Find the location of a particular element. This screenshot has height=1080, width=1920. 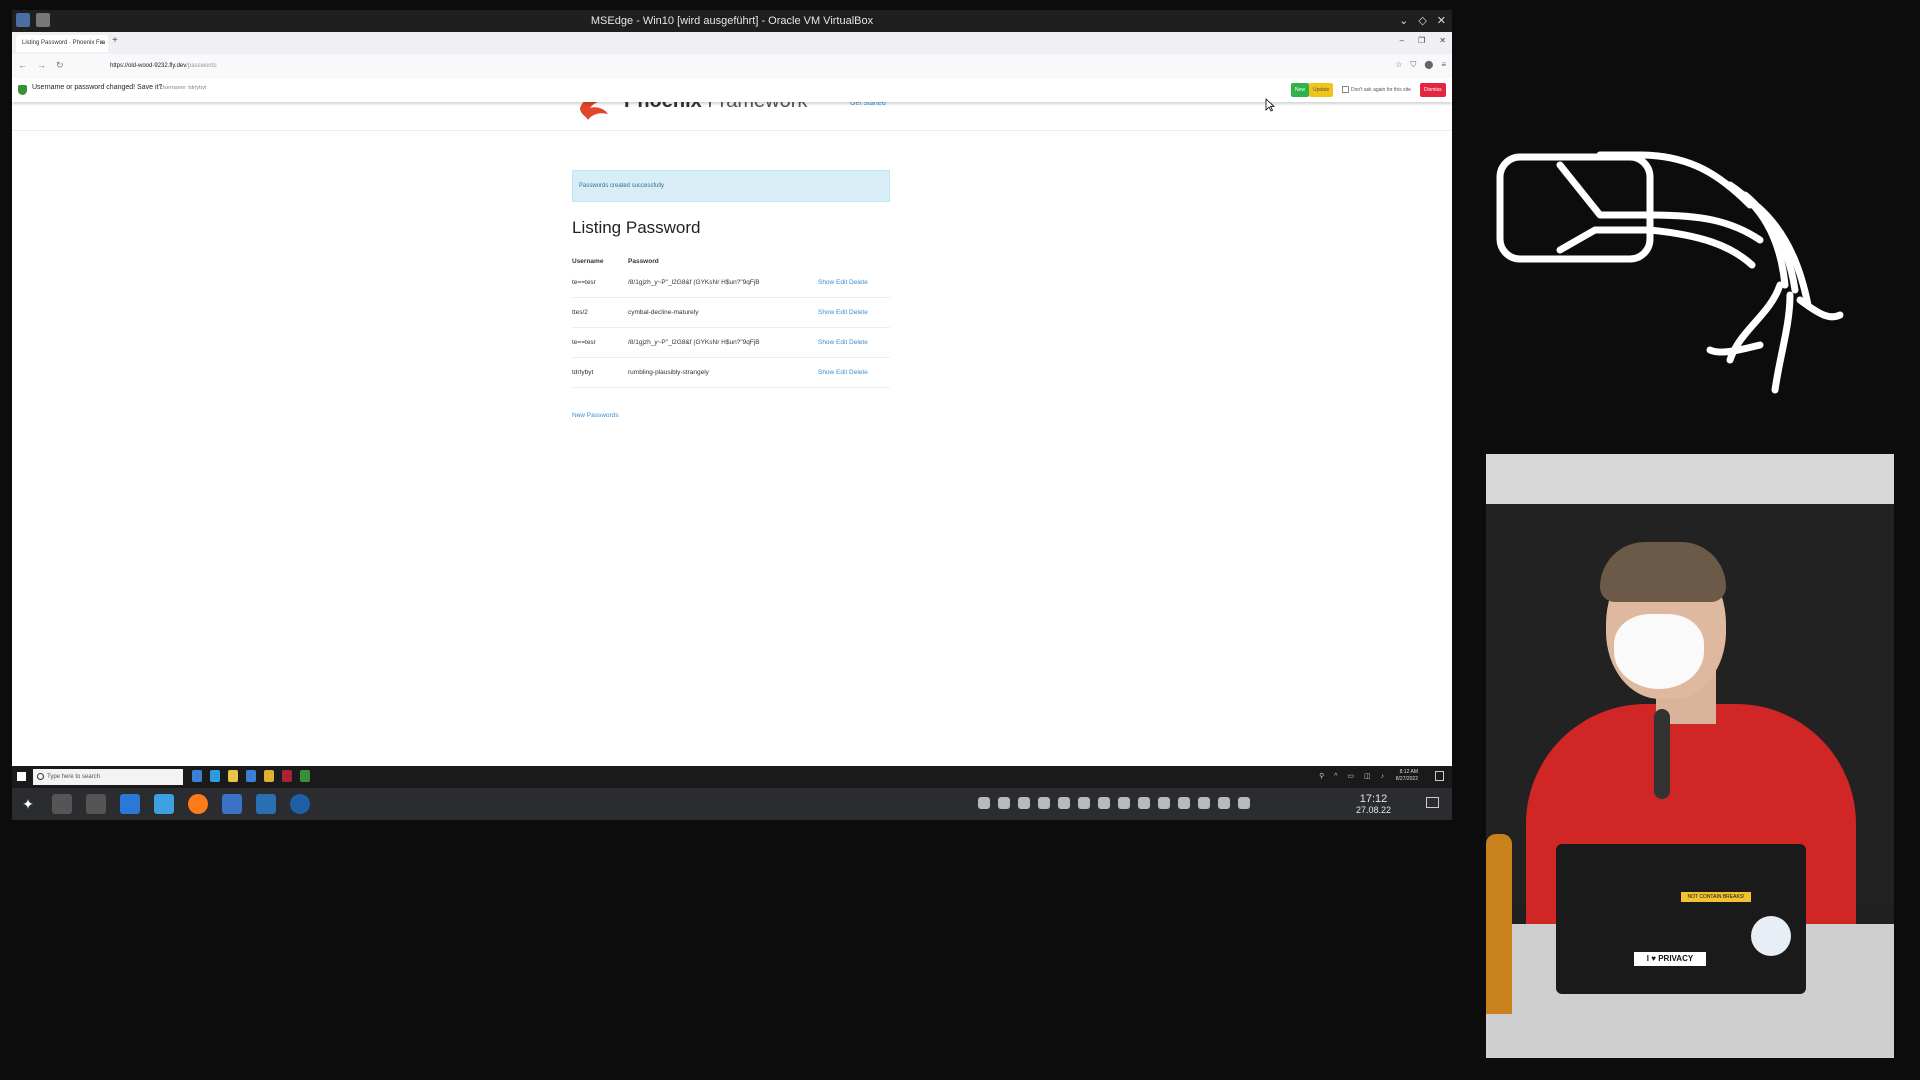

keepass-icon is located at coordinates (305, 776).